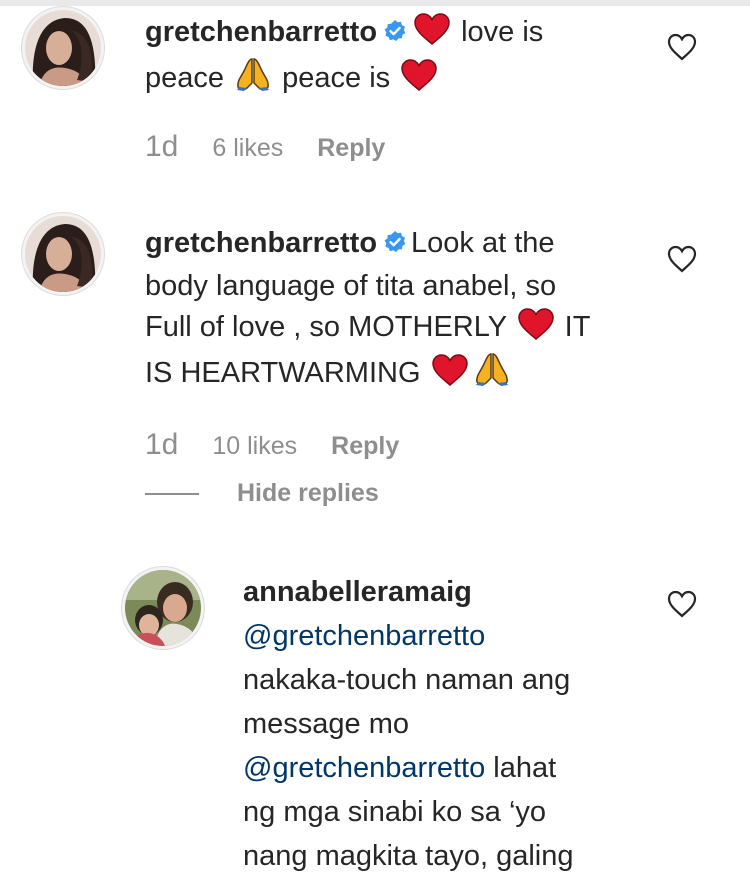 This screenshot has height=878, width=750. What do you see at coordinates (283, 373) in the screenshot?
I see `comment-text-part: IS HEARTWARMING` at bounding box center [283, 373].